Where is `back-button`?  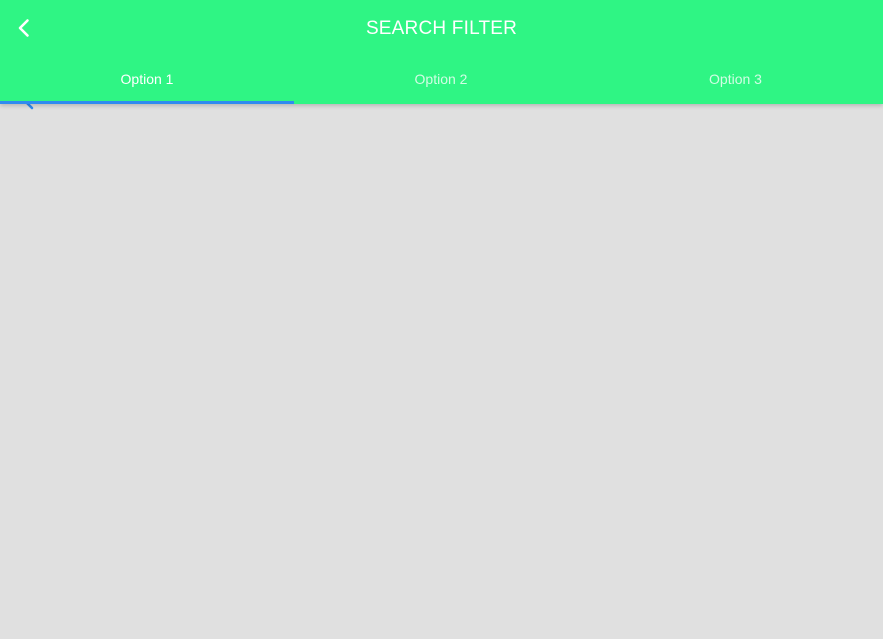
back-button is located at coordinates (24, 28).